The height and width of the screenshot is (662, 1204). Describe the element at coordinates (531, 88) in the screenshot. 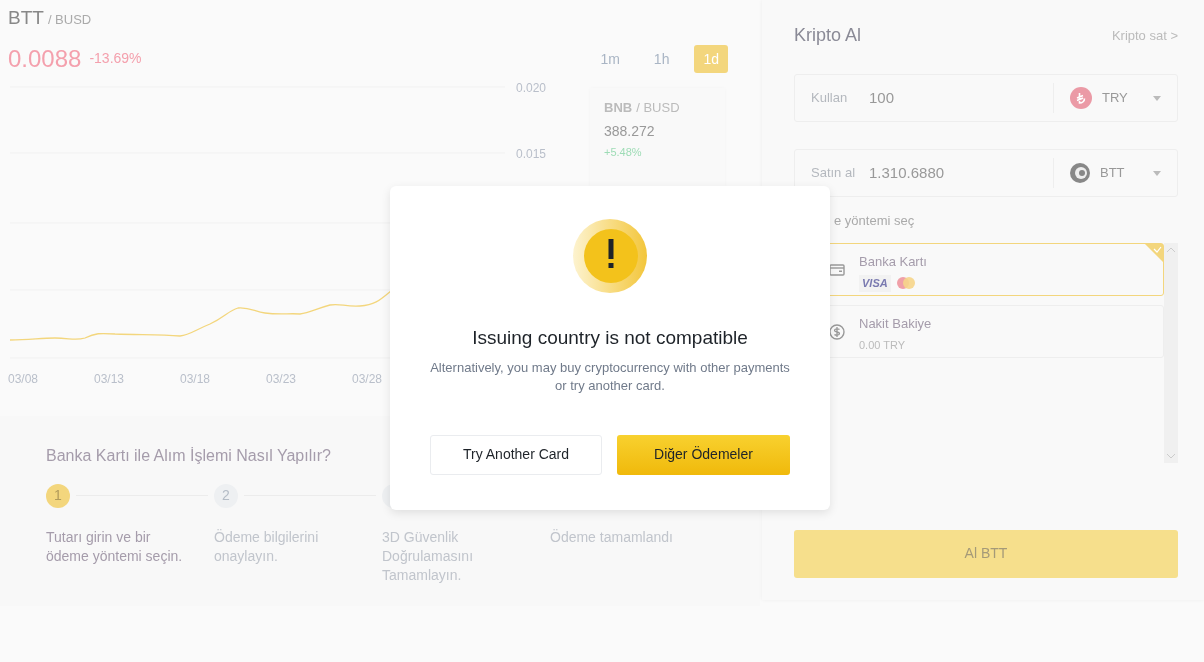

I see `axis-label: 0.020` at that location.